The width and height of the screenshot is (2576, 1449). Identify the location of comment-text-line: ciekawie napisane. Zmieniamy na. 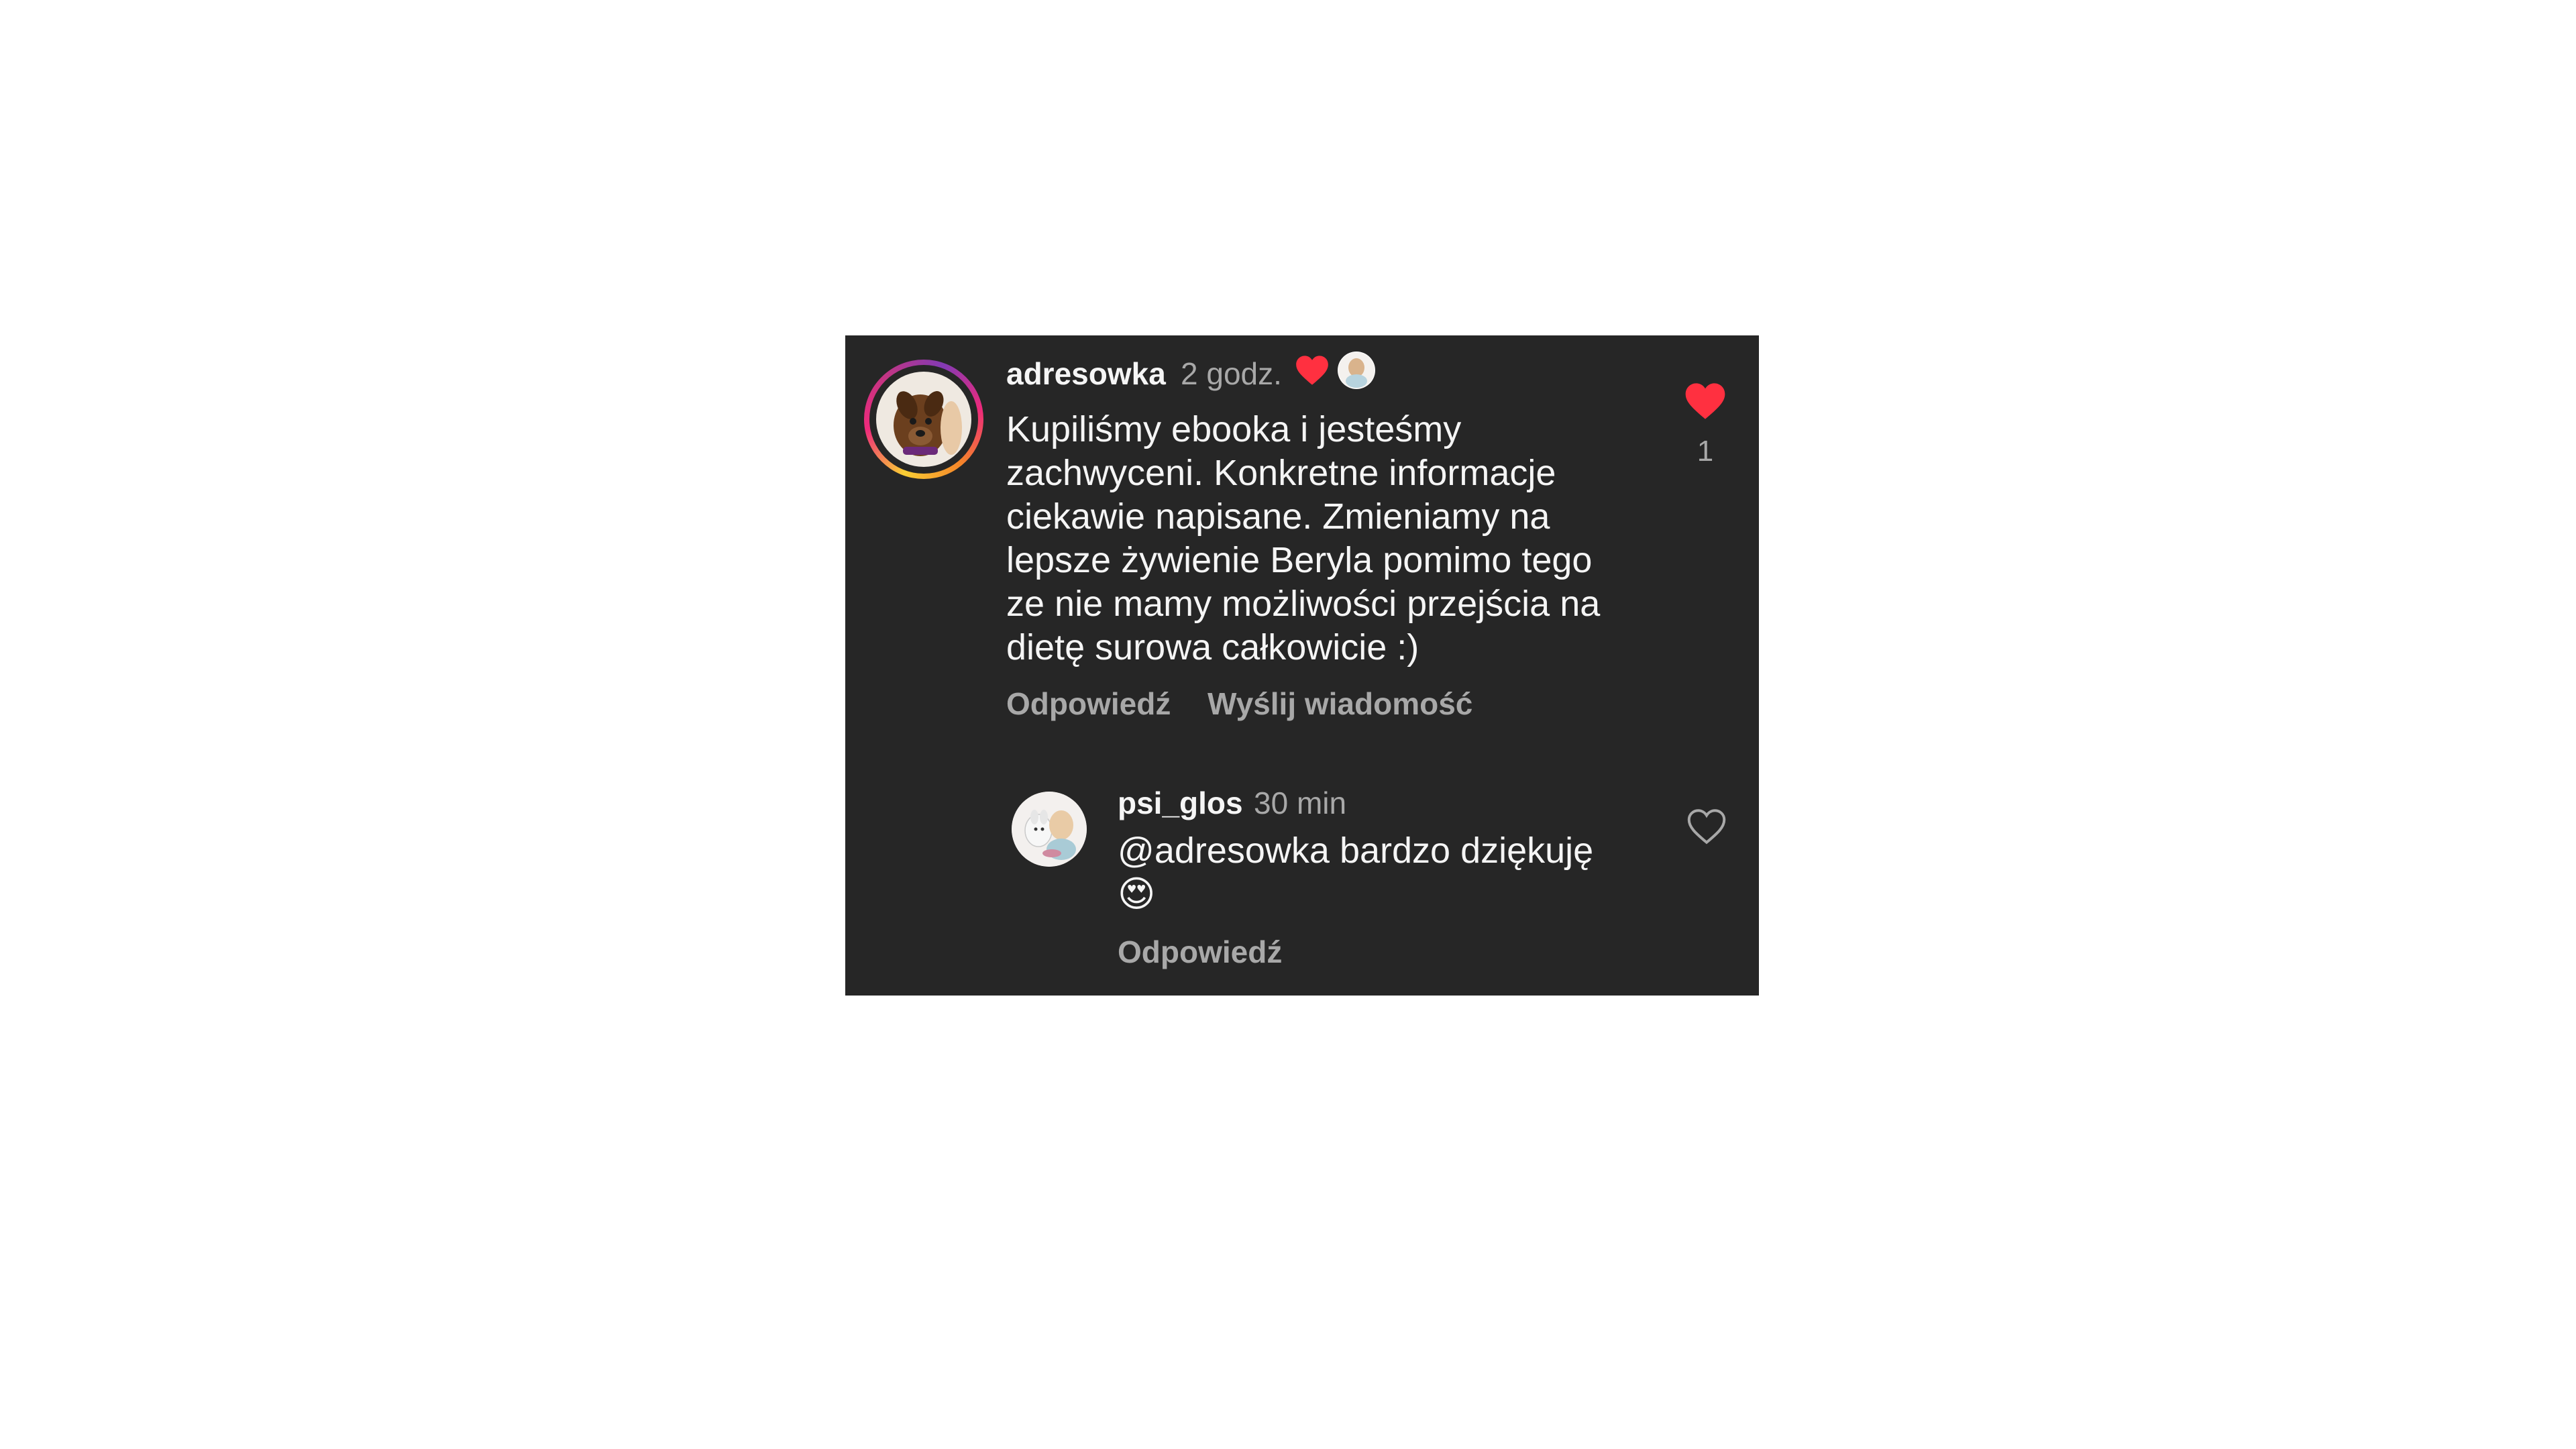
(1278, 516).